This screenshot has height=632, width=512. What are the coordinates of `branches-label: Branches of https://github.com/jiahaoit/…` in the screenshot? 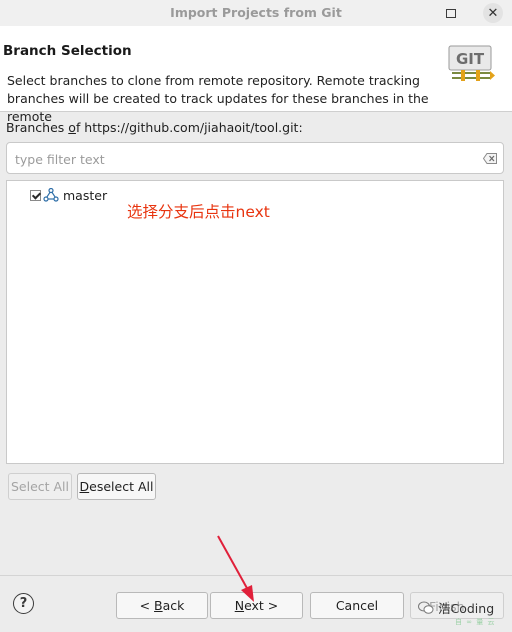 It's located at (154, 127).